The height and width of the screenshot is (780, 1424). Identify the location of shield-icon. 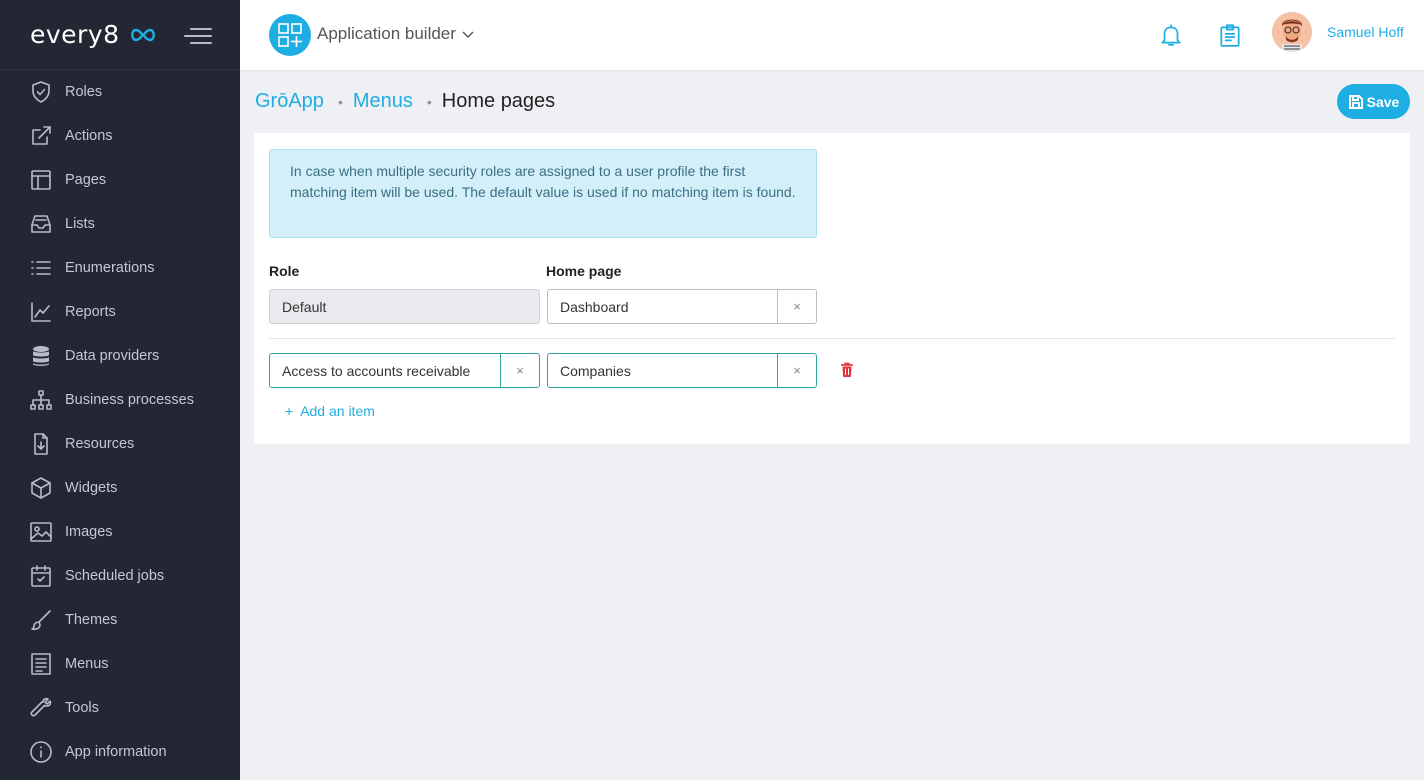
(41, 92).